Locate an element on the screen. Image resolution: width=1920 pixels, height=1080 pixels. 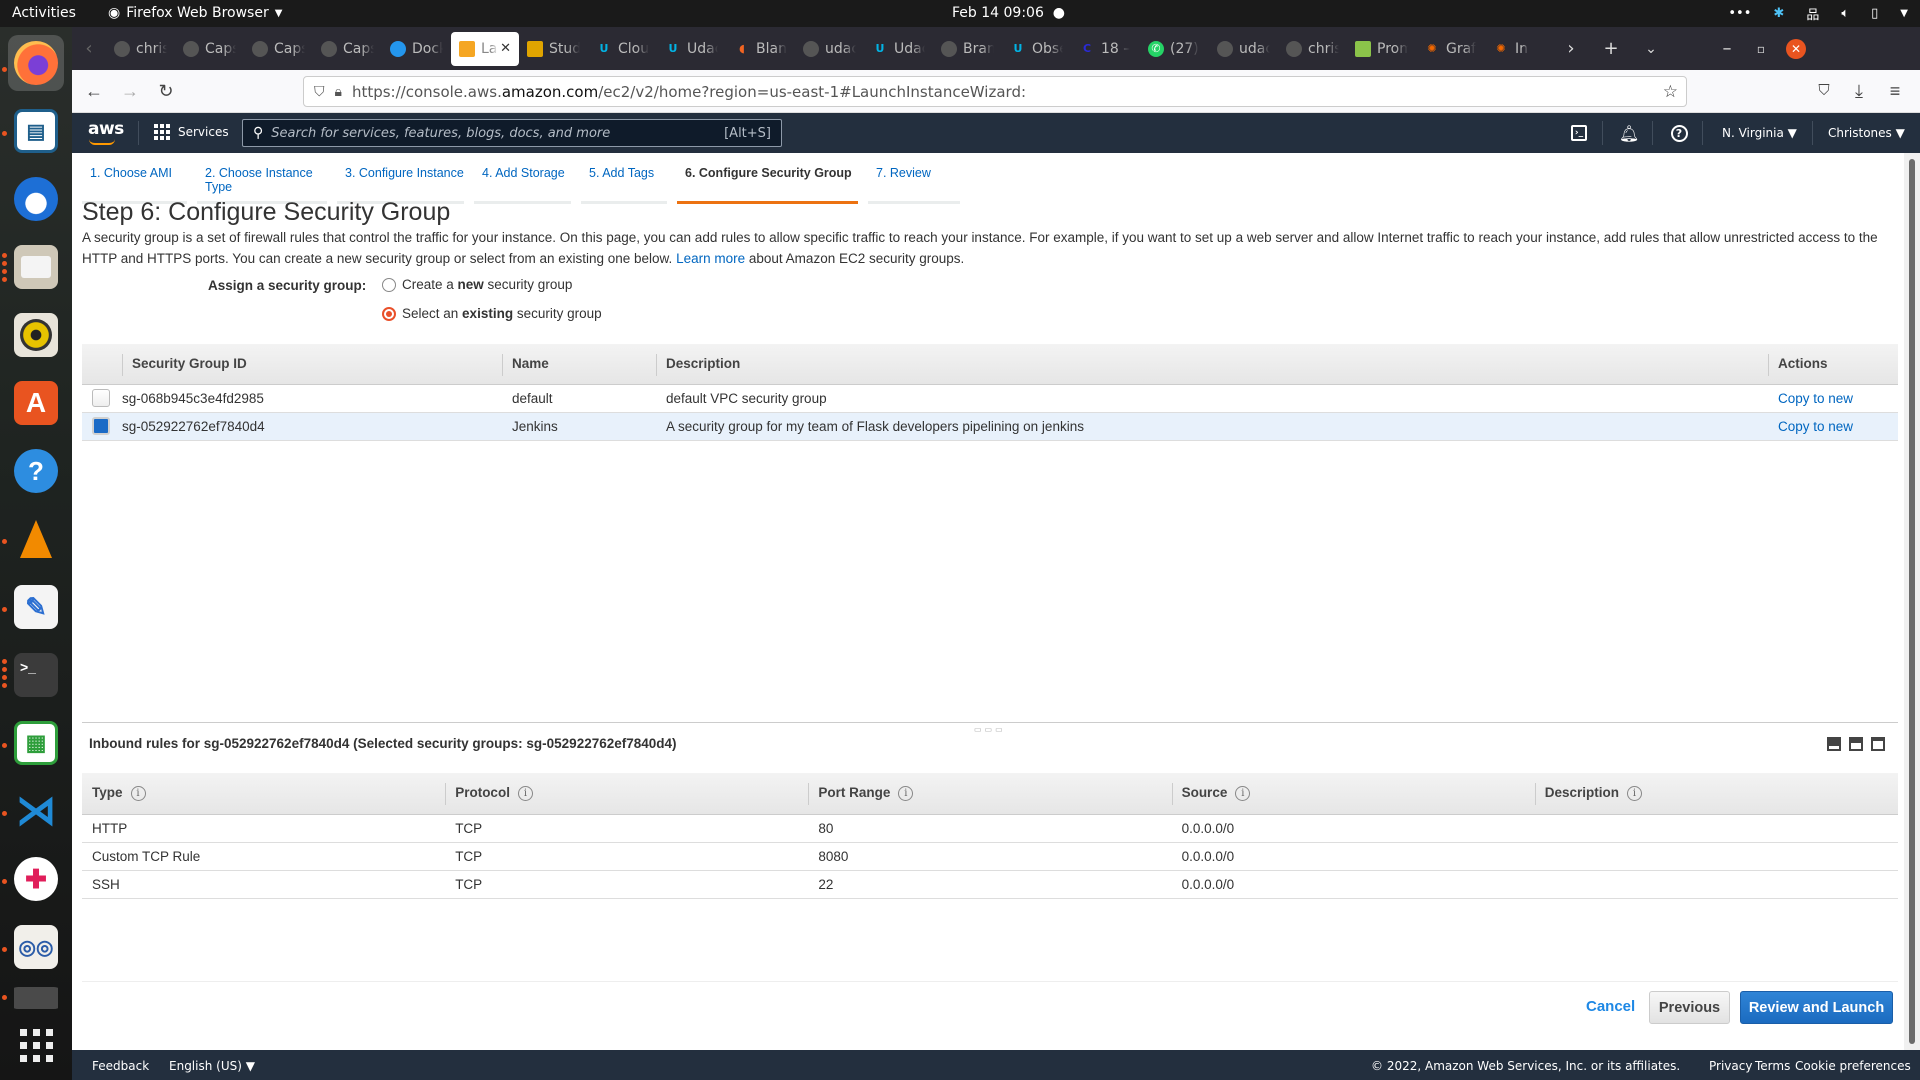
radio-select-existing-sg: Select an existing security group is located at coordinates (492, 313).